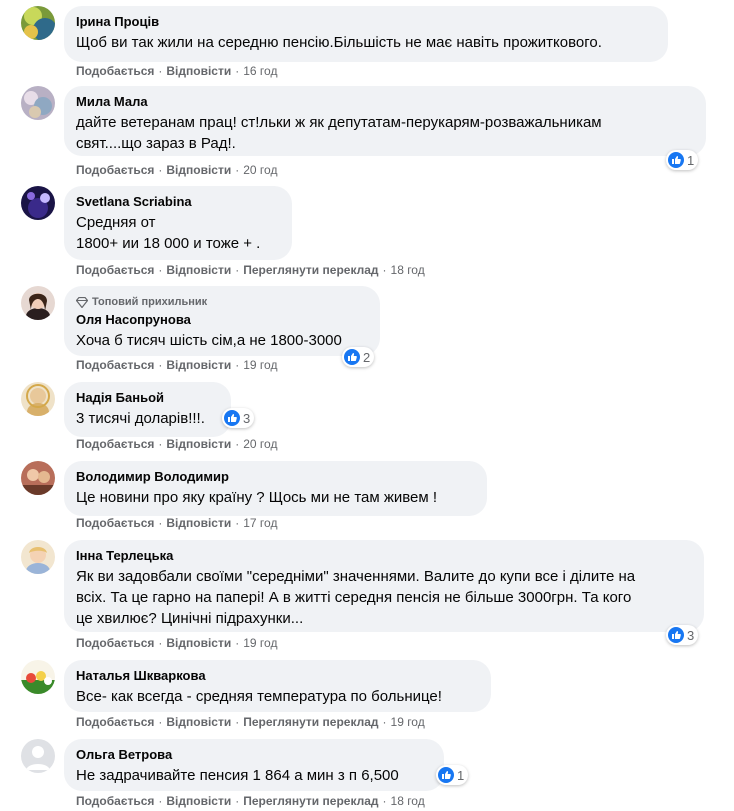  I want to click on author-name: Надія Баньой, so click(147, 398).